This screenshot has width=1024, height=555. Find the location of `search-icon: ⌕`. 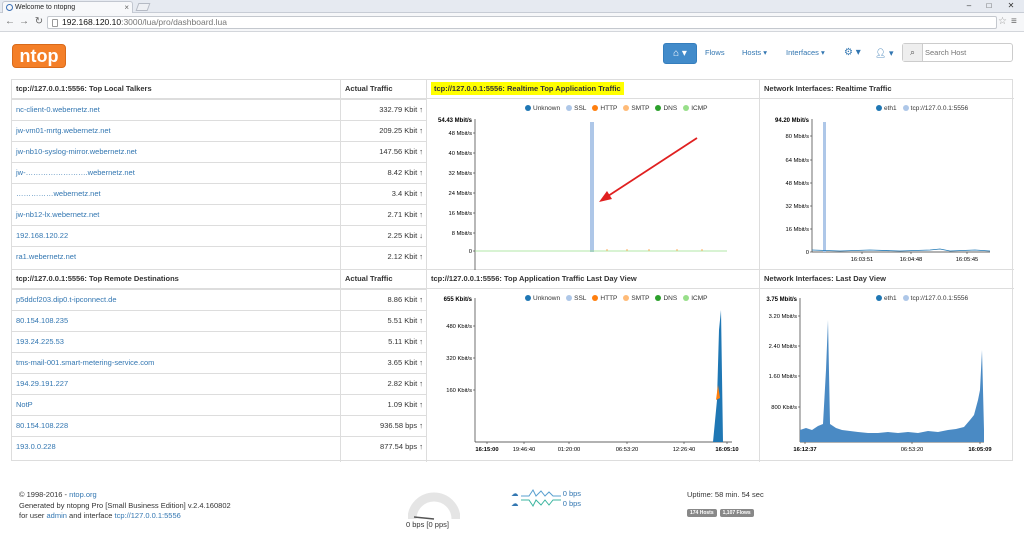

search-icon: ⌕ is located at coordinates (913, 52).